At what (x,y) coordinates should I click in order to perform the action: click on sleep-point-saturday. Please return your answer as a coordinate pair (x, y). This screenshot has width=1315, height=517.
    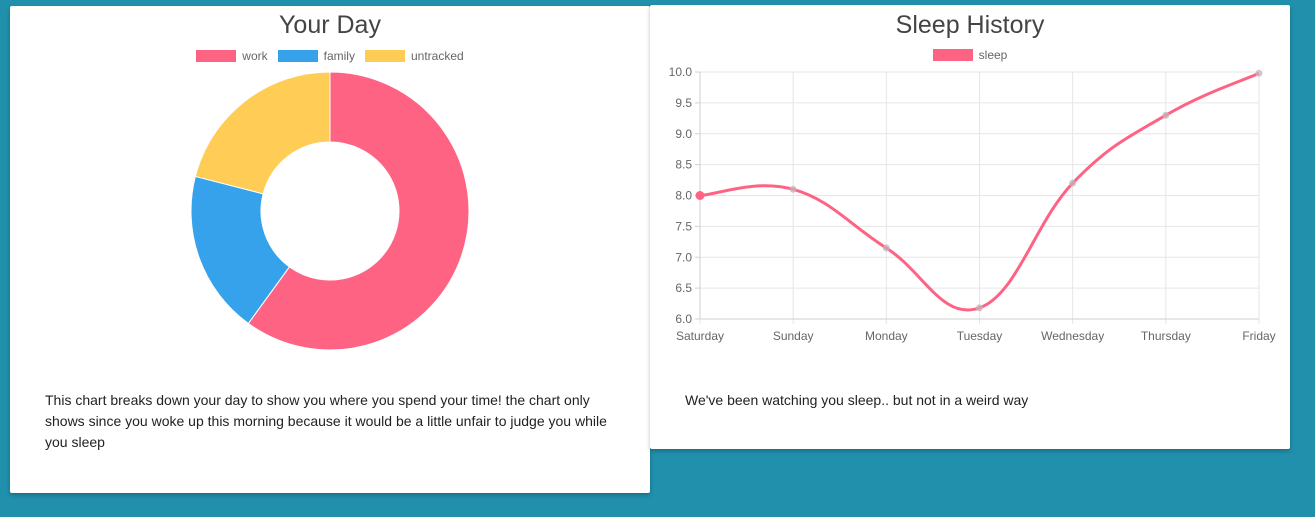
    Looking at the image, I should click on (700, 195).